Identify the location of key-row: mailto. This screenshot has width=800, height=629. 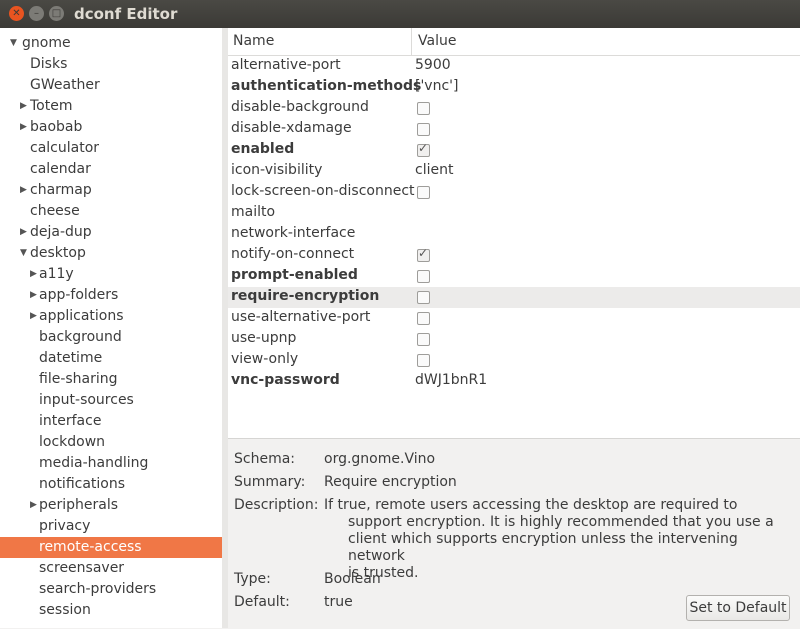
(514, 213).